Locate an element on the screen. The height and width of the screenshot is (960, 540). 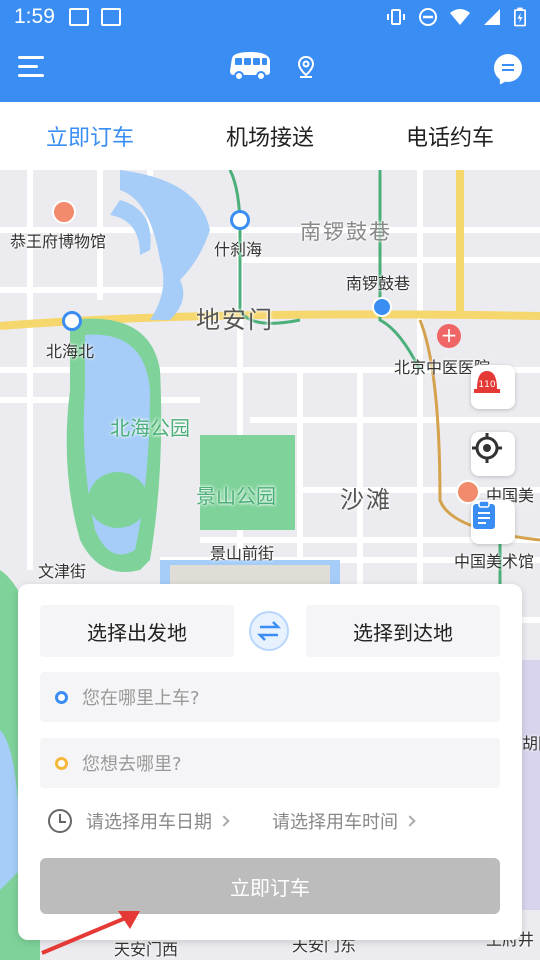
schedule-row: 请选择用车日期 请选择用车时间 is located at coordinates (268, 821).